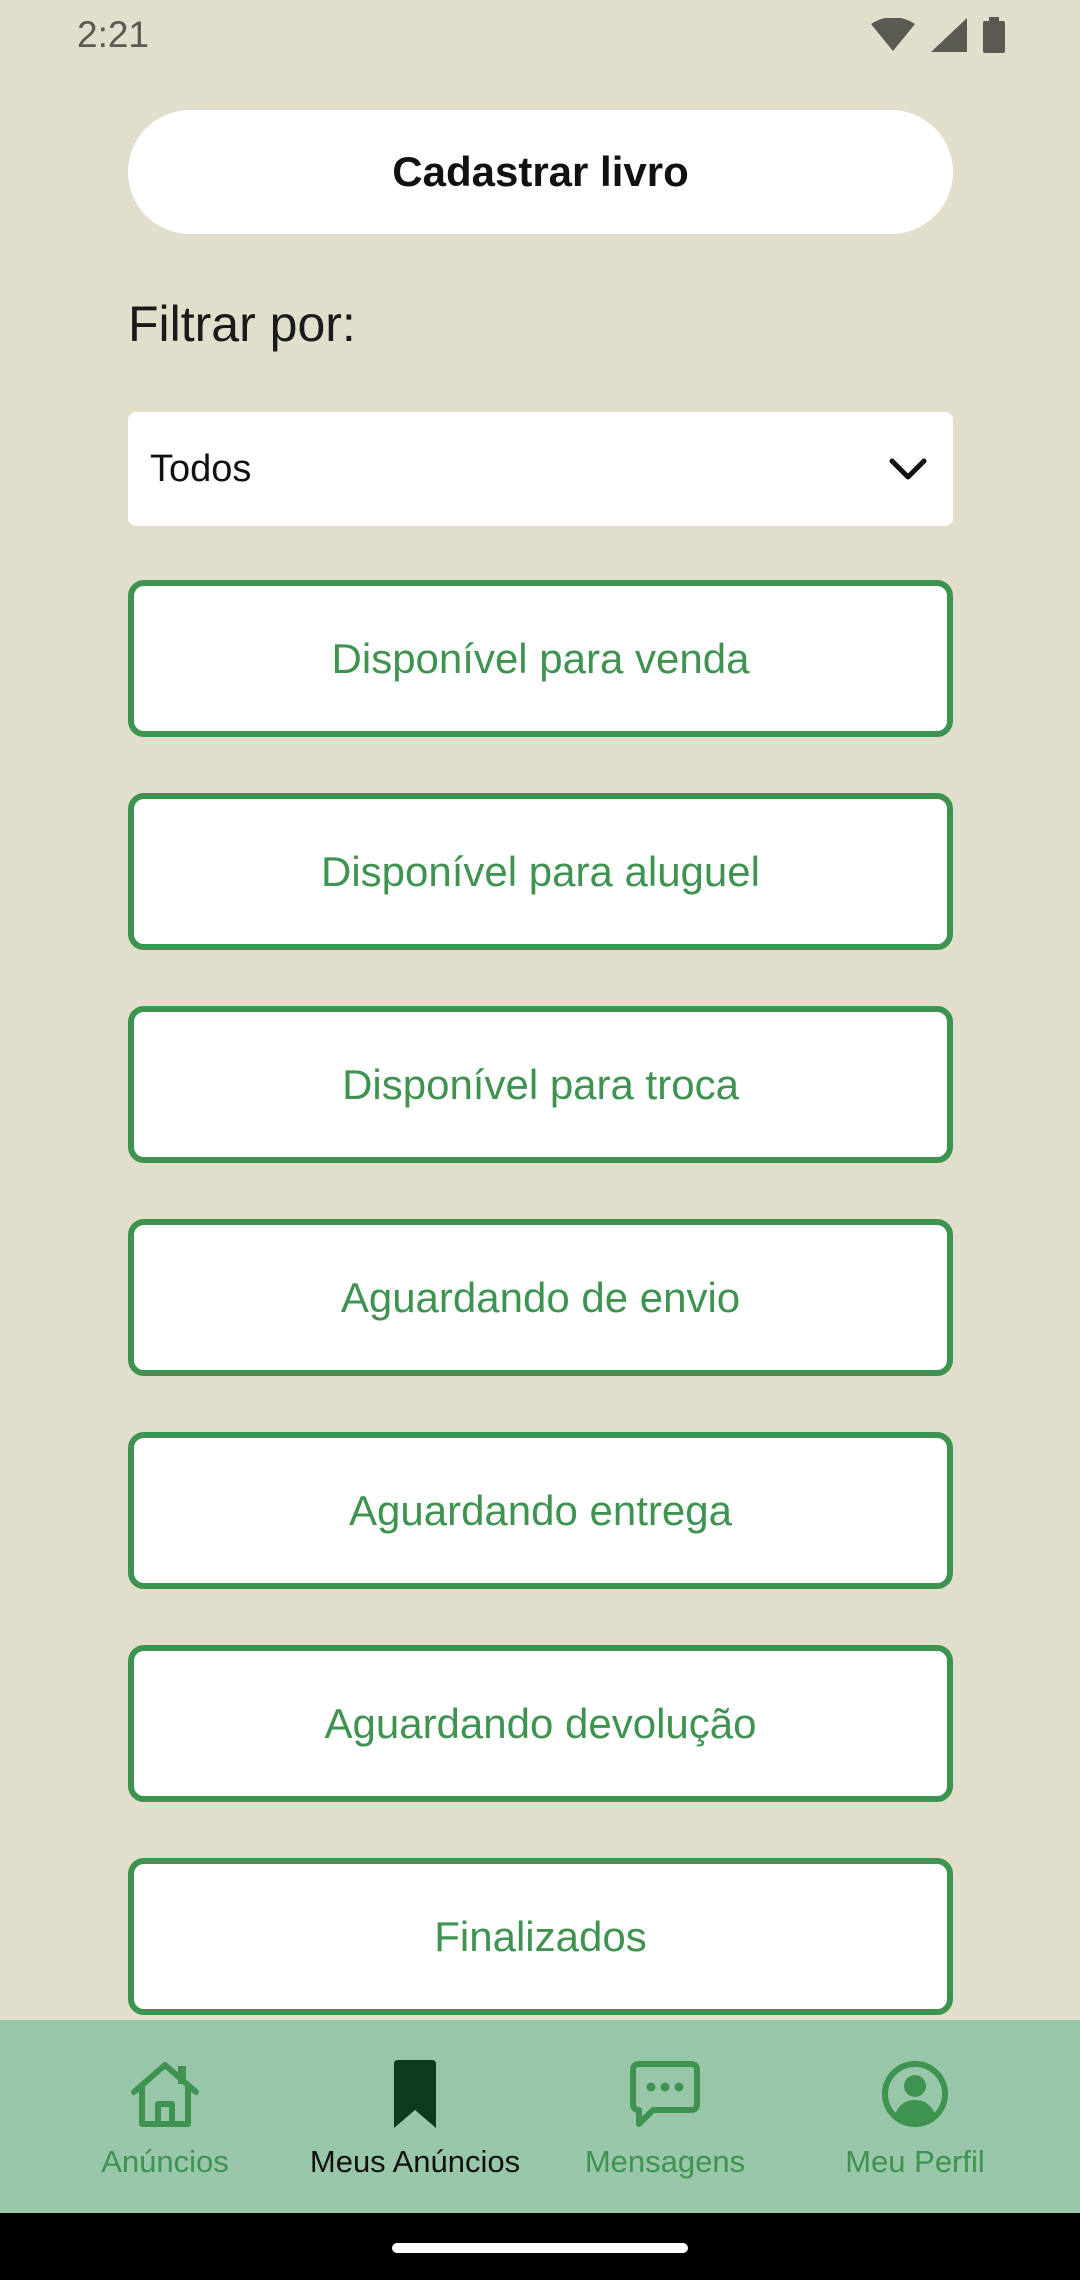  I want to click on nav-item-meus-anuncios: Meus Anúncios, so click(415, 2117).